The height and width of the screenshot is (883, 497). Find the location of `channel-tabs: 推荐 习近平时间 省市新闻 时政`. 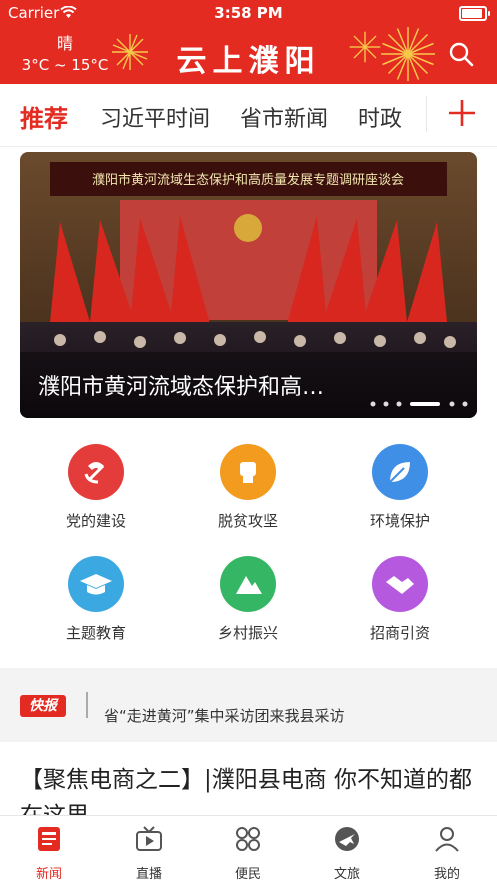

channel-tabs: 推荐 习近平时间 省市新闻 时政 is located at coordinates (248, 115).